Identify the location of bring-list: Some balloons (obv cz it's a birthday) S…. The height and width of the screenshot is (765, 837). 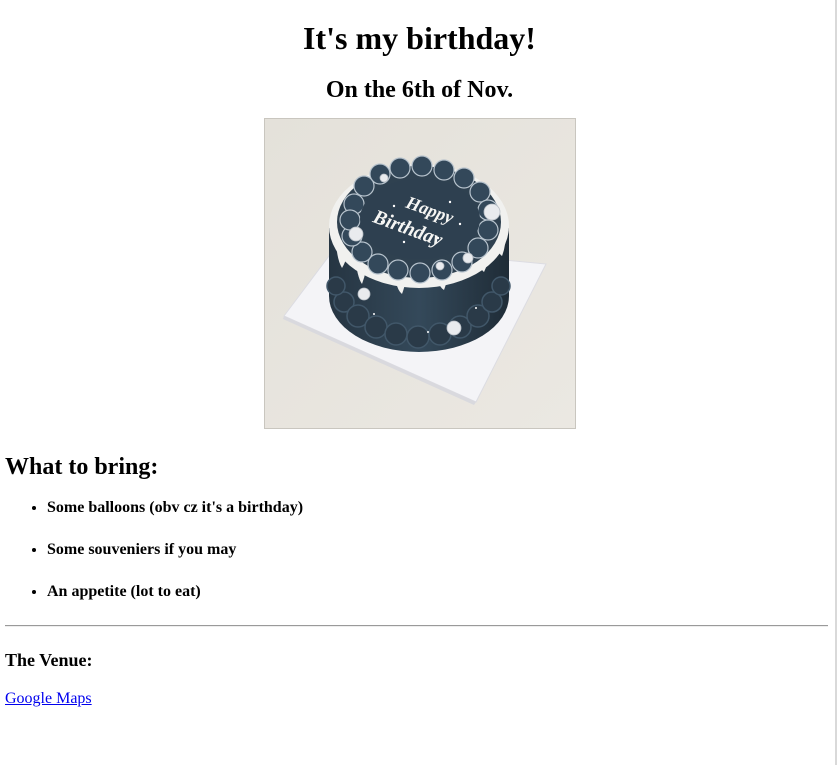
(419, 550).